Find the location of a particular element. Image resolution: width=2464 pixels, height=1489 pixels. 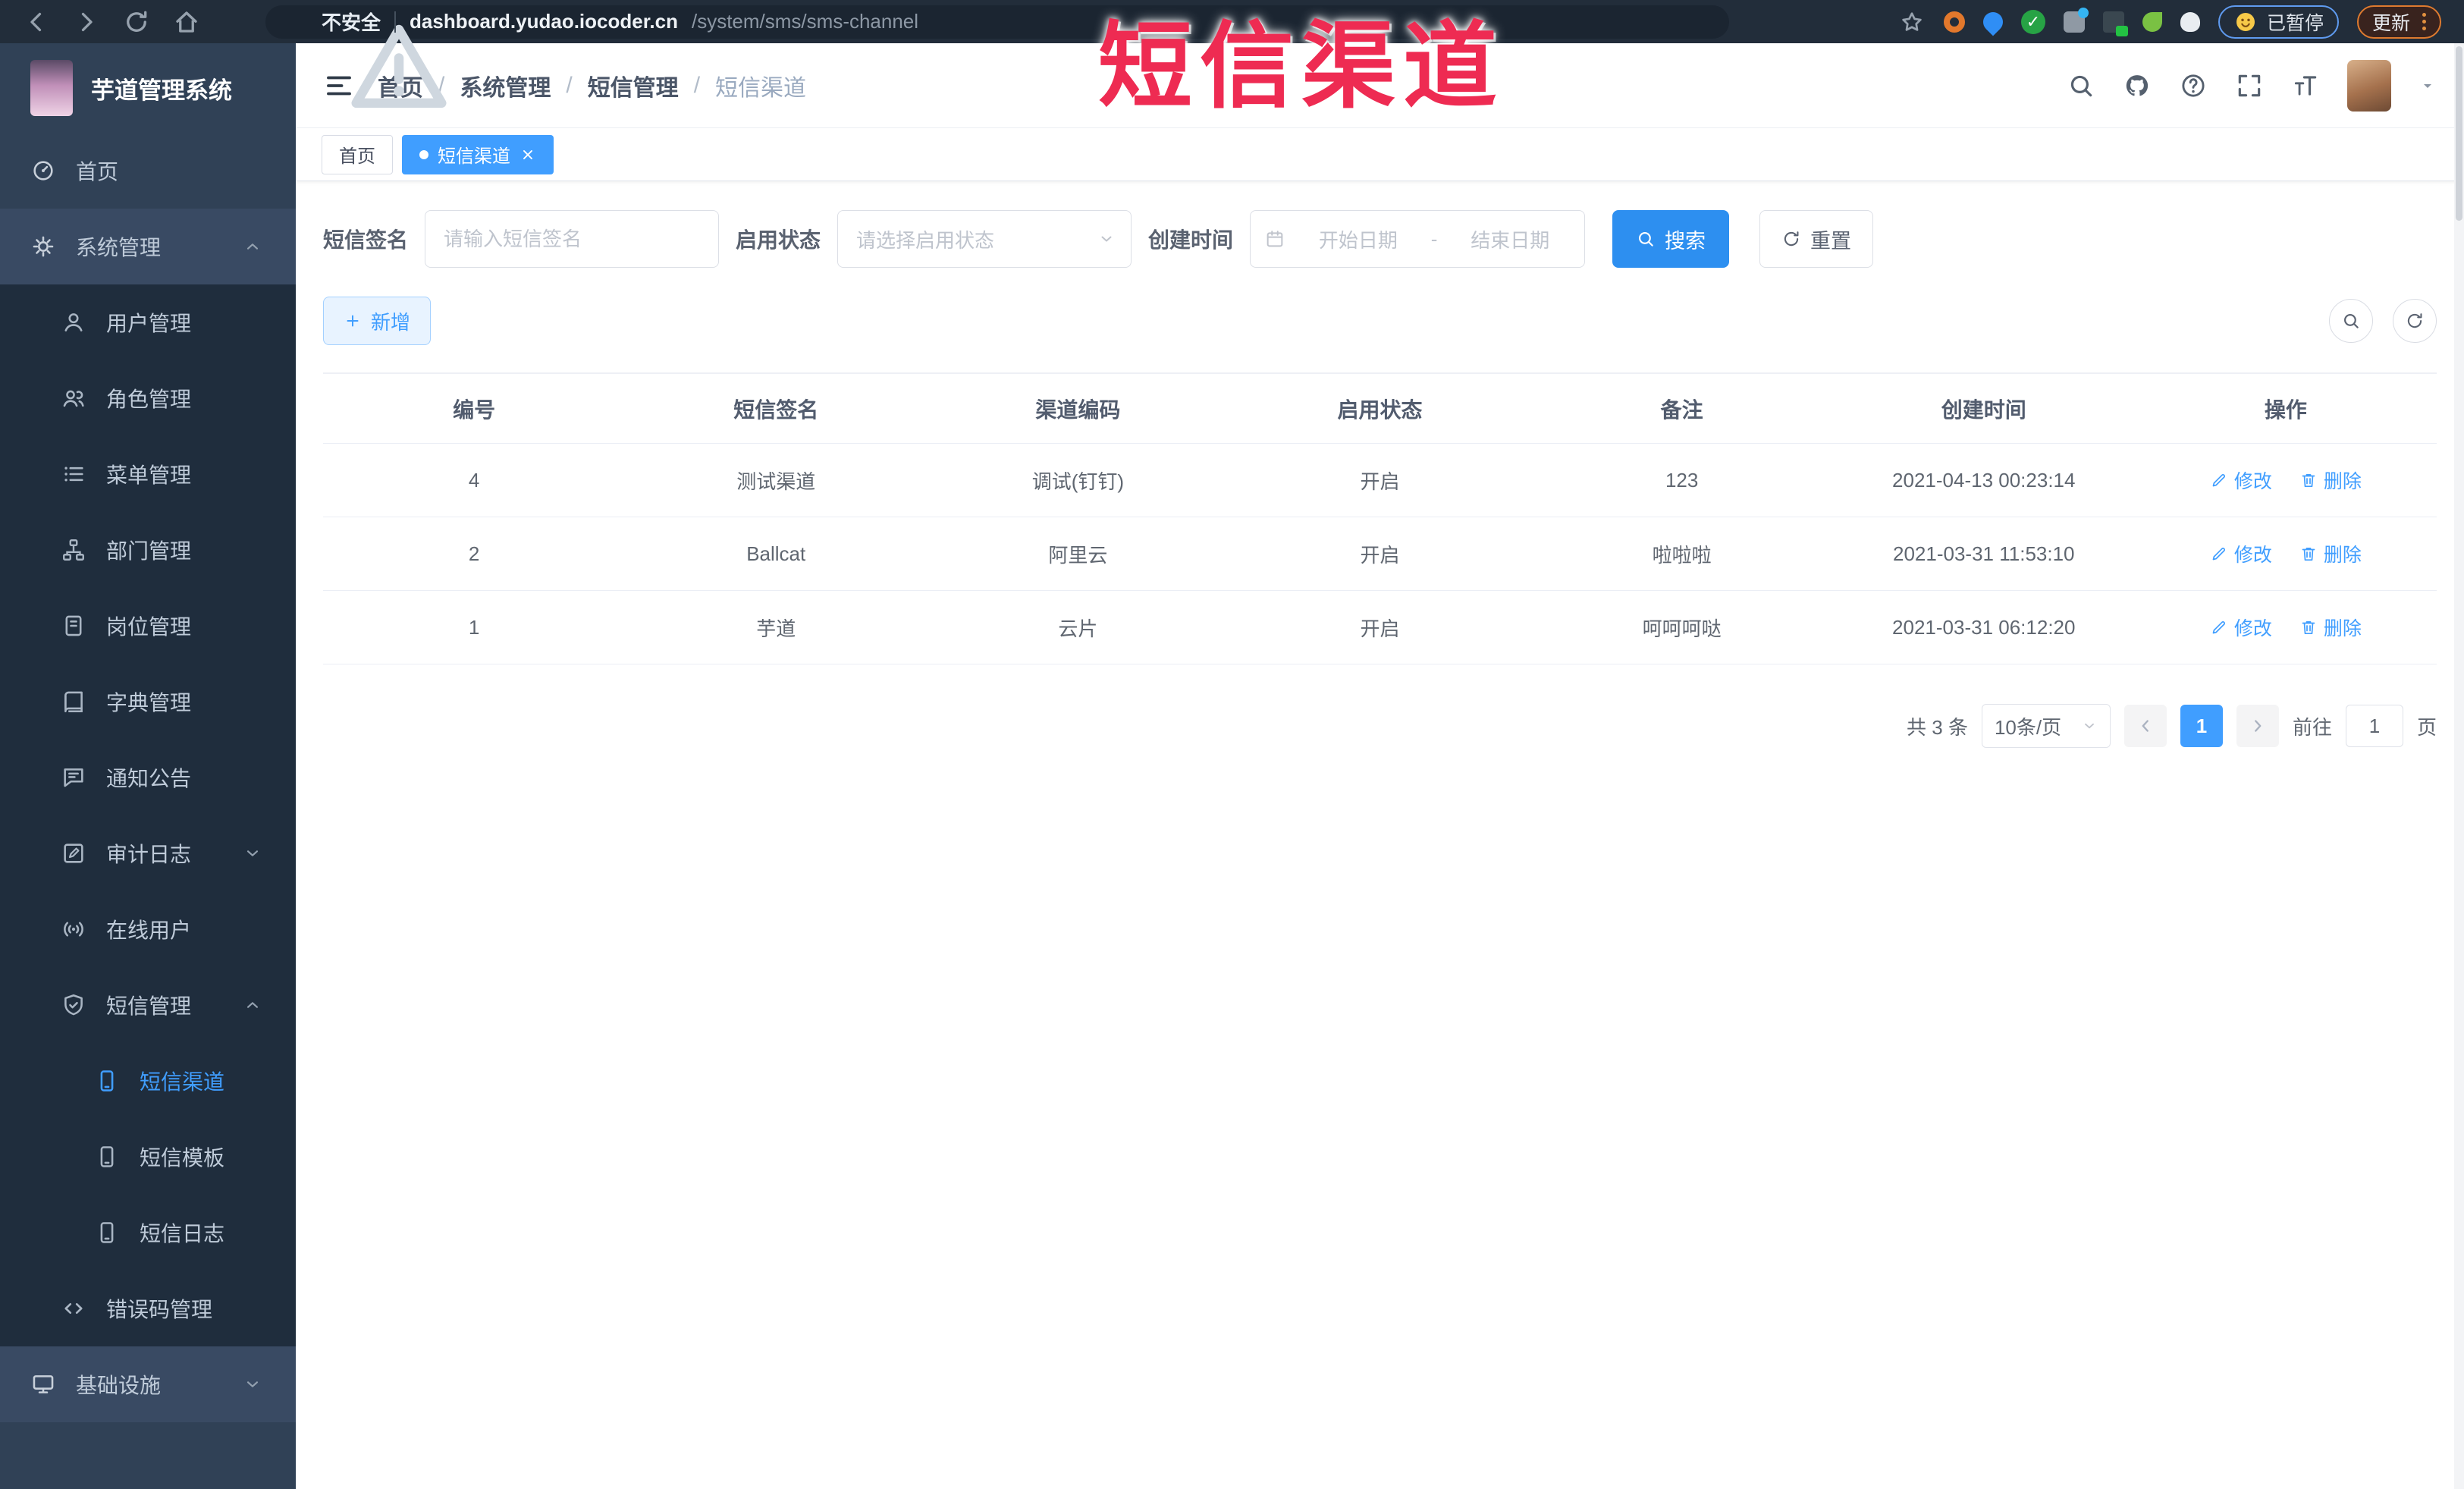

sidebar-item-sms-template: 短信模板 is located at coordinates (148, 1157).